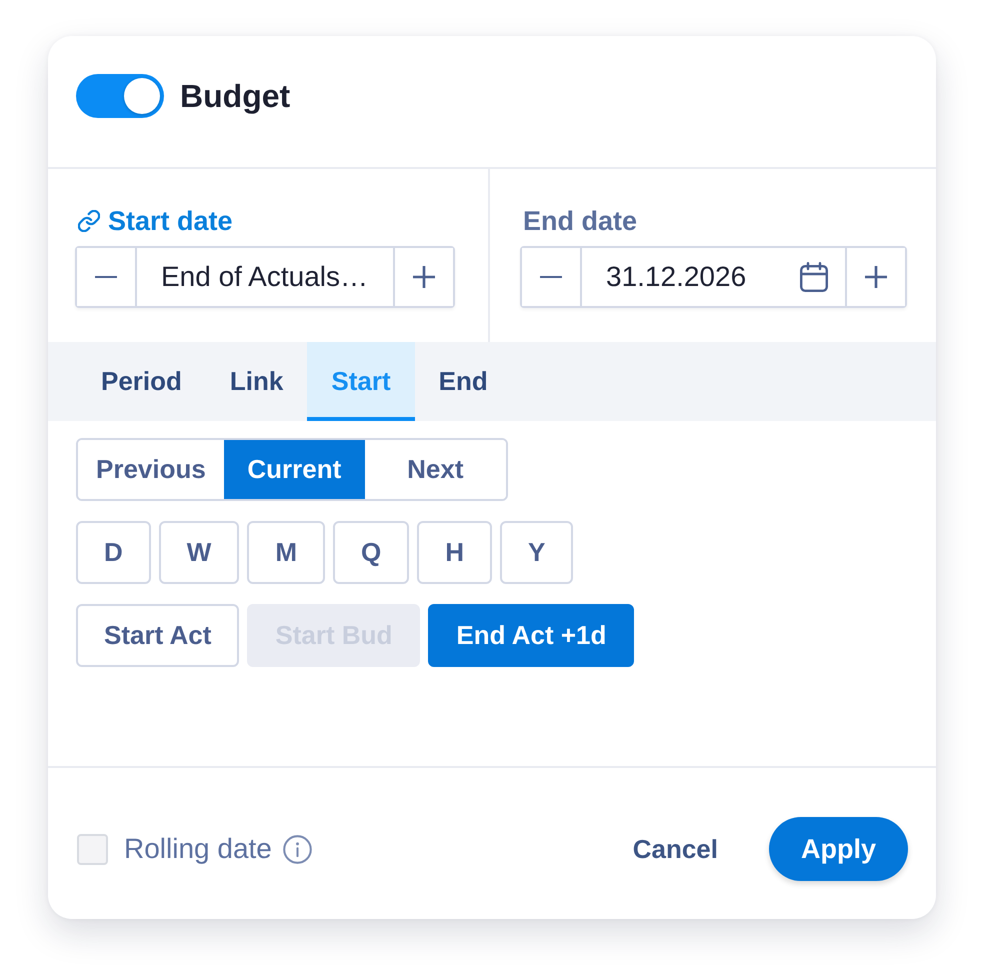 The image size is (984, 980). I want to click on dialog-title: Budget, so click(235, 96).